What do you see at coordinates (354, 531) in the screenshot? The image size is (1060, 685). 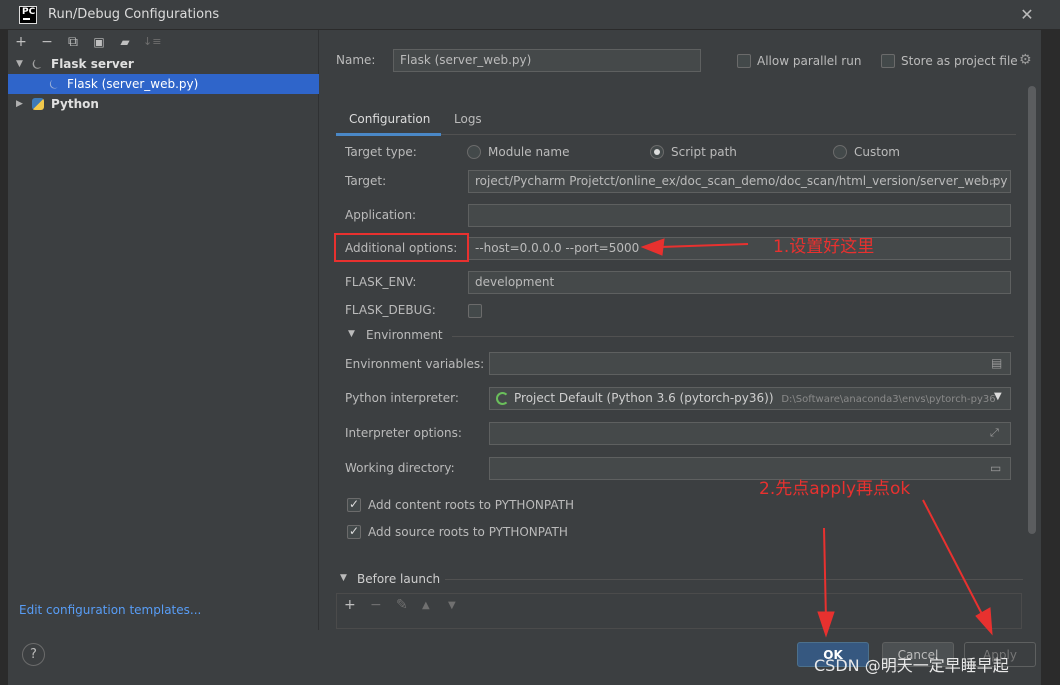 I see `add-source-roots-checkbox` at bounding box center [354, 531].